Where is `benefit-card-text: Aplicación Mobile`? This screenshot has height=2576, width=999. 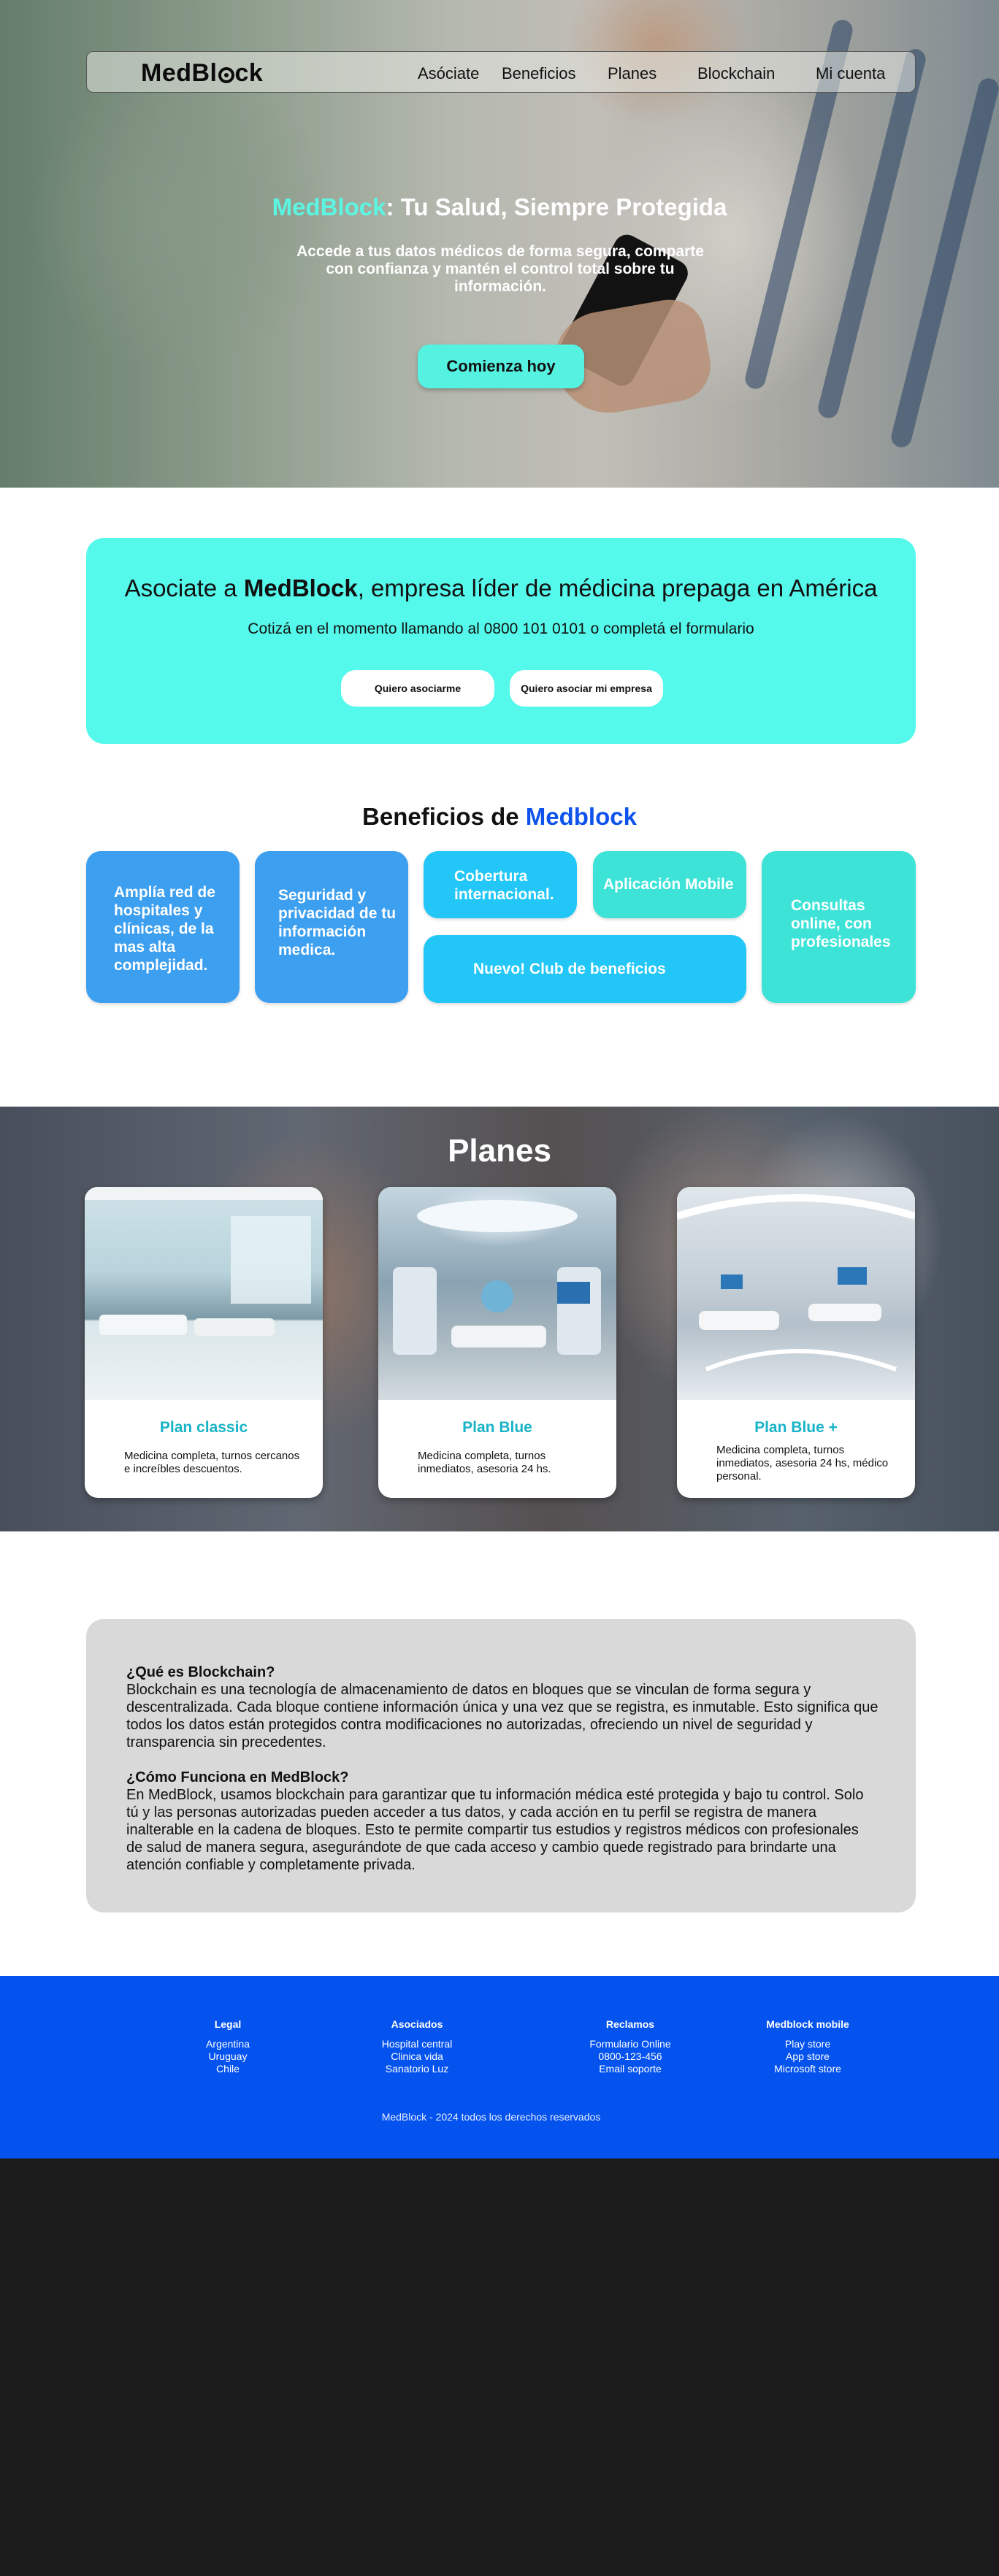
benefit-card-text: Aplicación Mobile is located at coordinates (668, 884).